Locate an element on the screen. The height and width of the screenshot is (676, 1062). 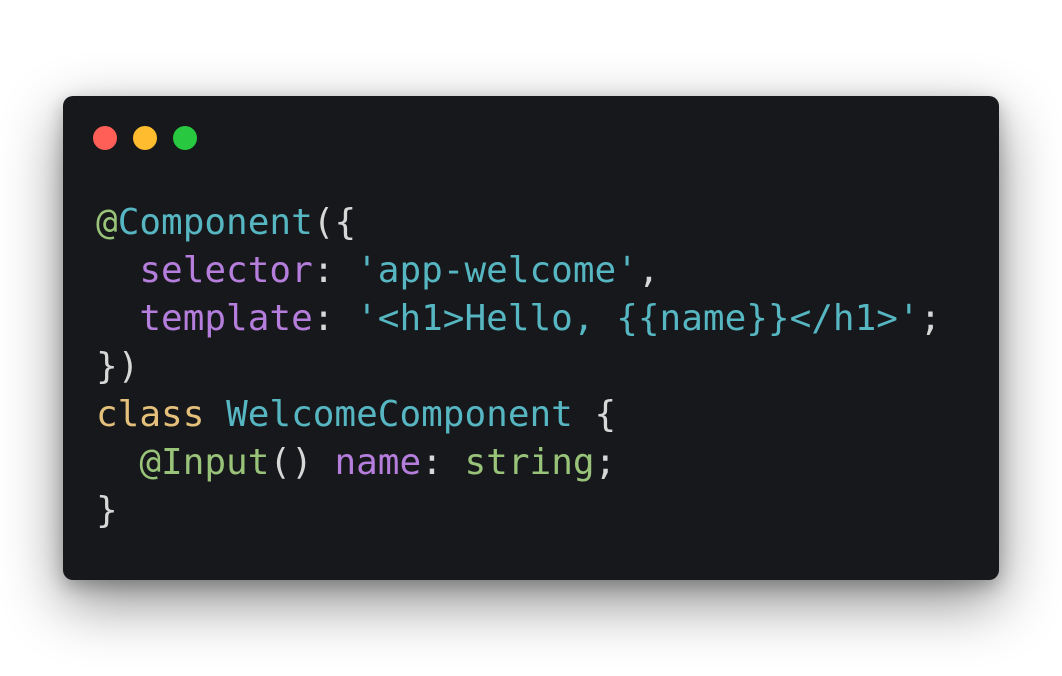
code-line: selector: 'app-welcome', is located at coordinates (518, 271).